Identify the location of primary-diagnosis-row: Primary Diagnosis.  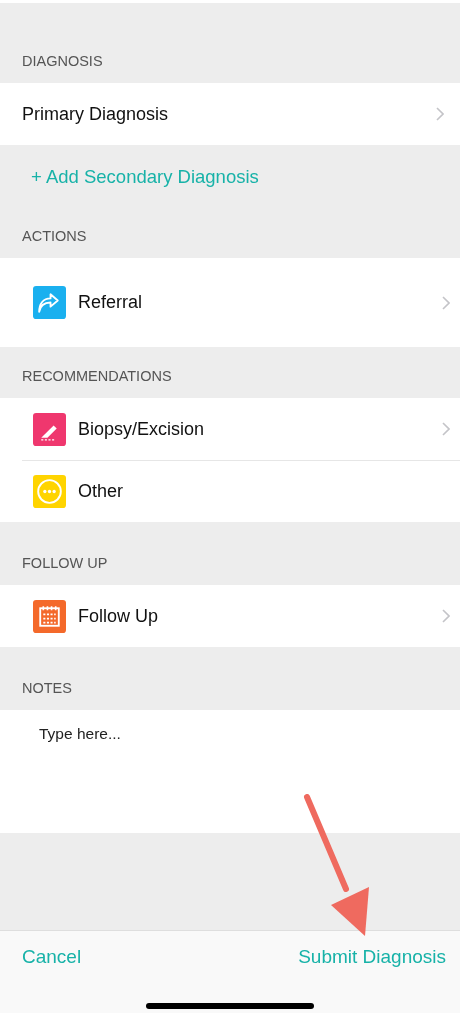
(230, 114).